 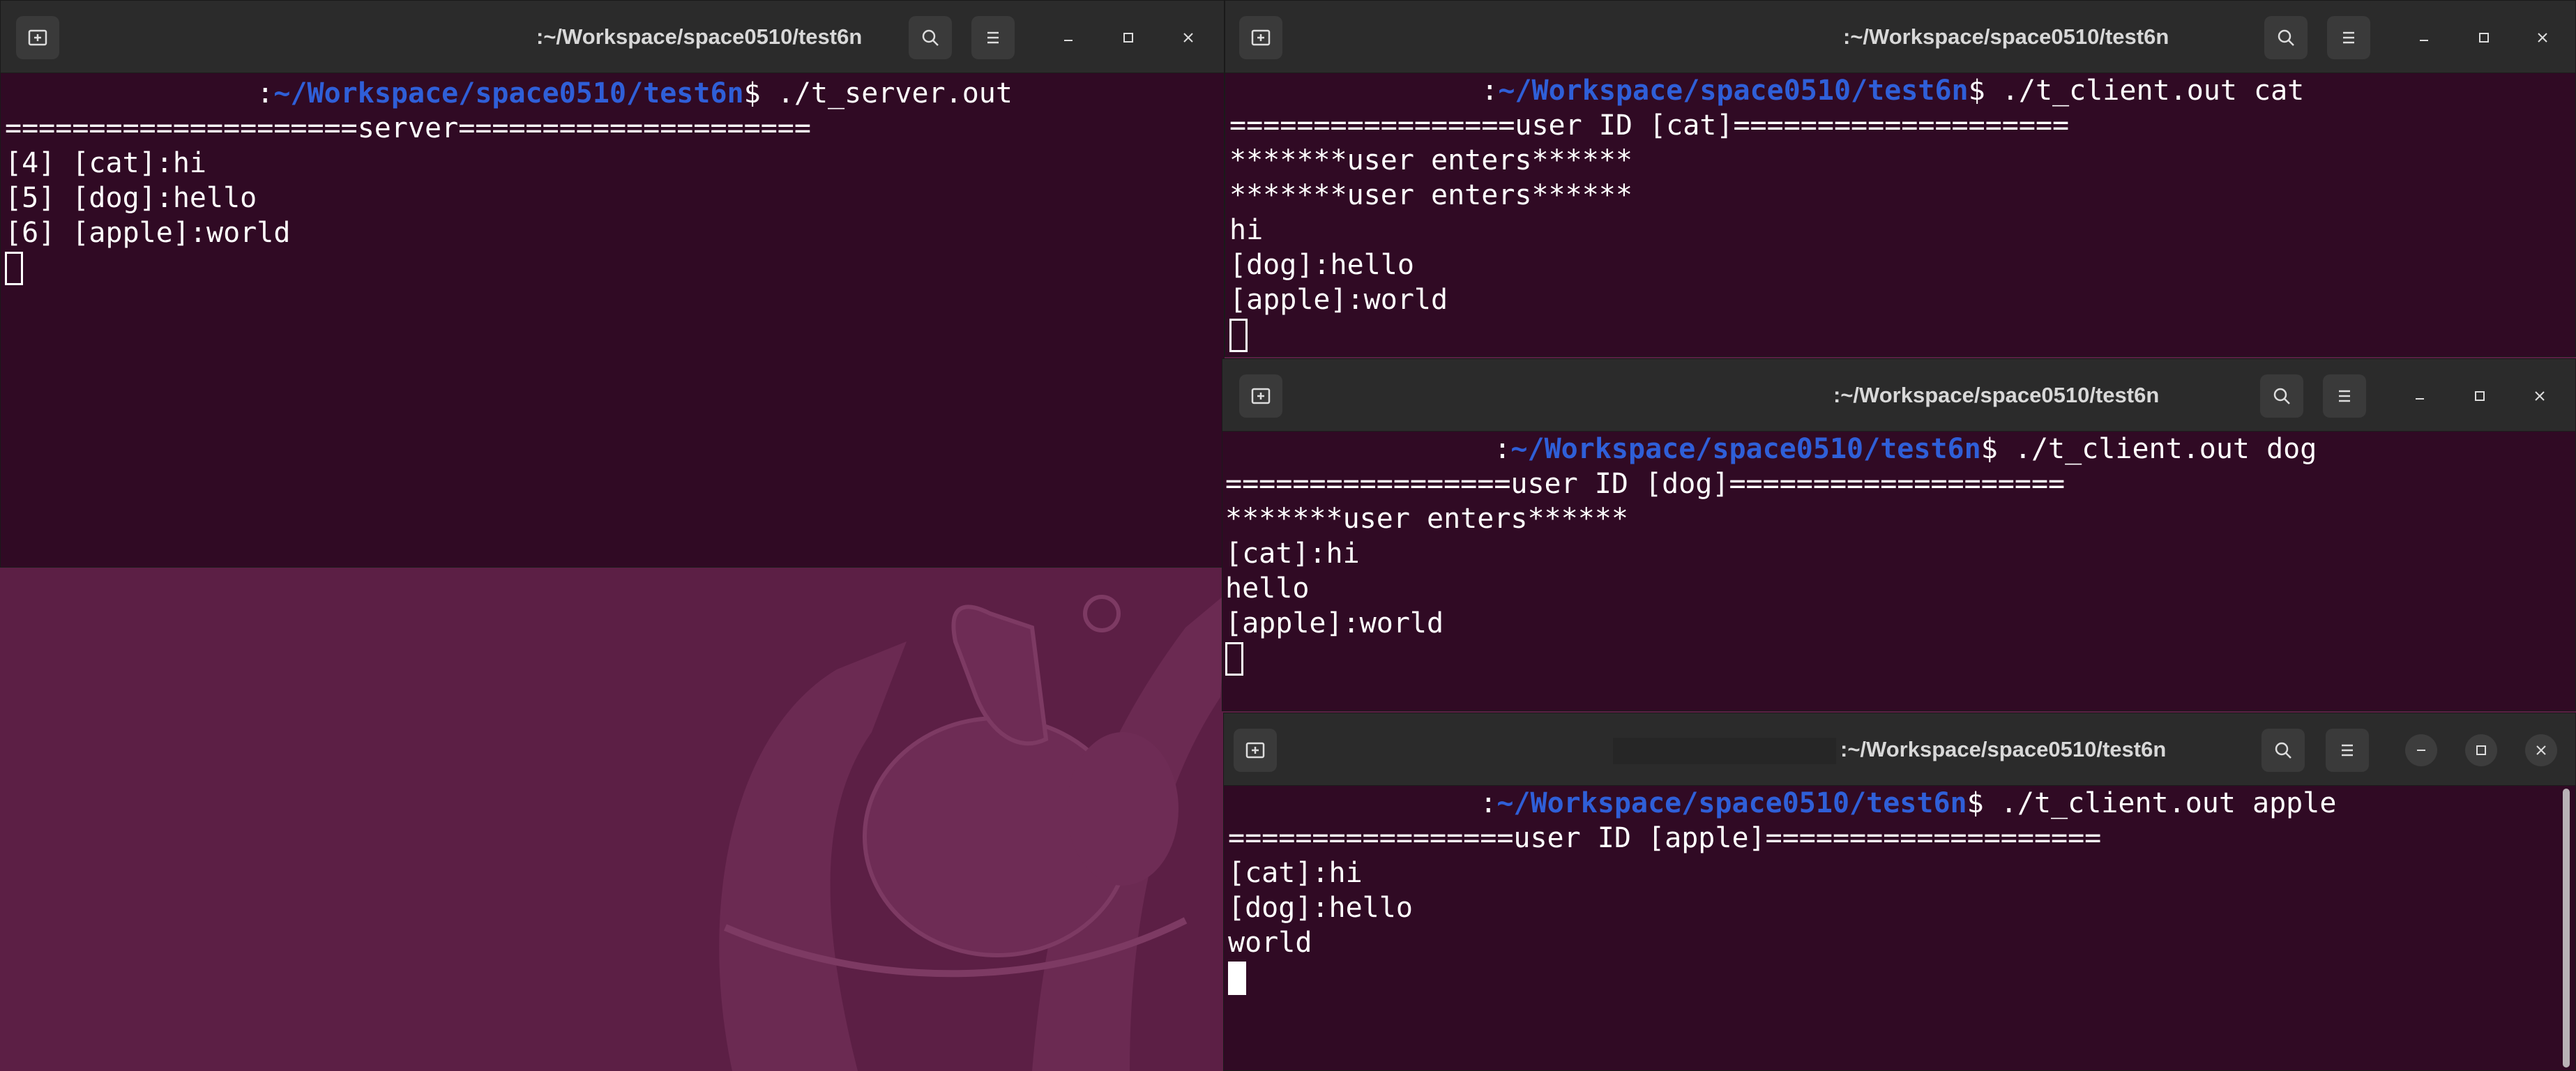 I want to click on redacted-region, so click(x=1724, y=750).